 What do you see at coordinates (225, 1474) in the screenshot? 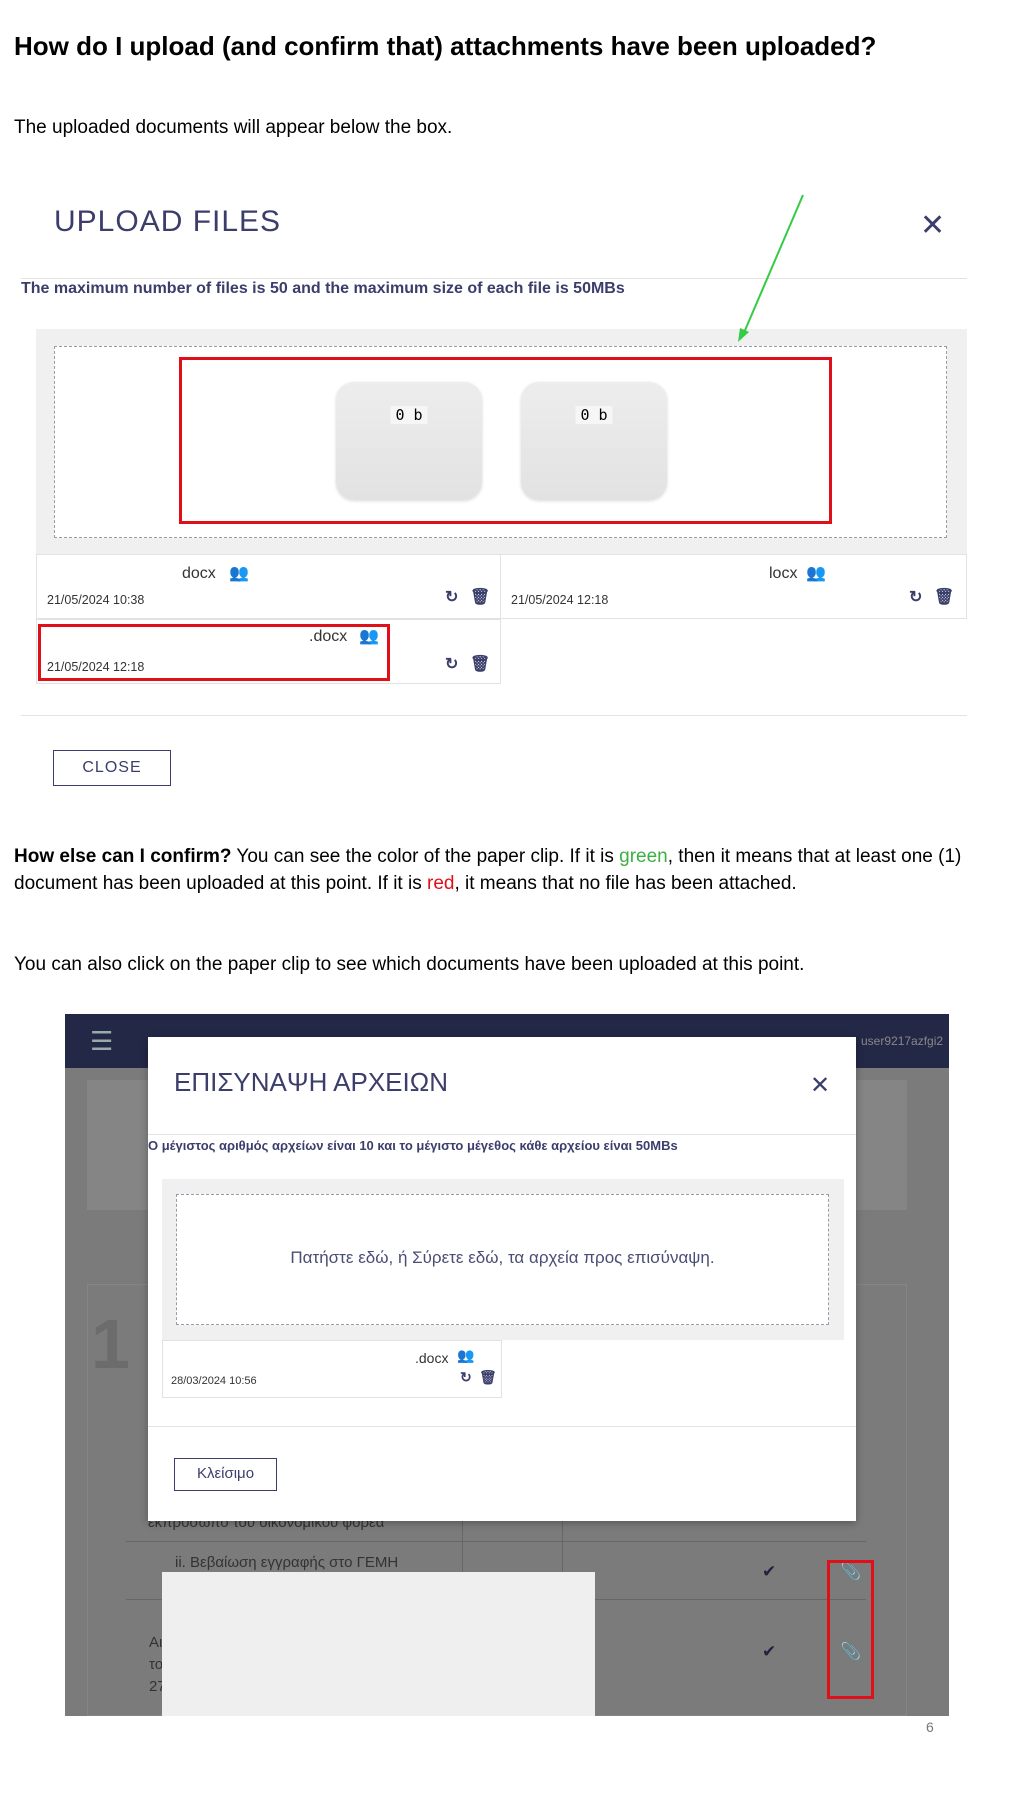
I see `close-button: Κλείσιμο` at bounding box center [225, 1474].